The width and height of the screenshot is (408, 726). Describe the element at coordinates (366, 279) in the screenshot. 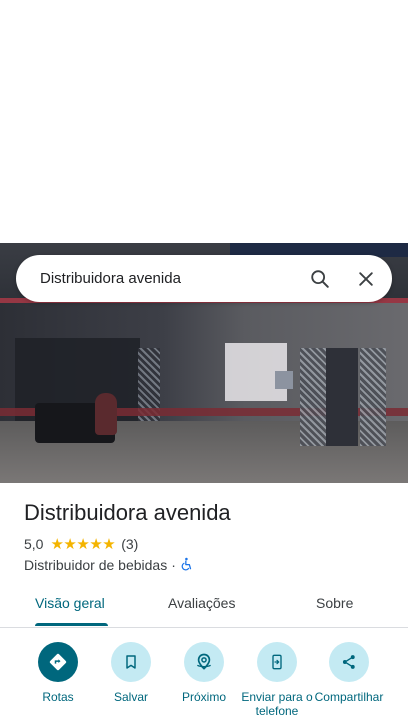

I see `close-icon` at that location.